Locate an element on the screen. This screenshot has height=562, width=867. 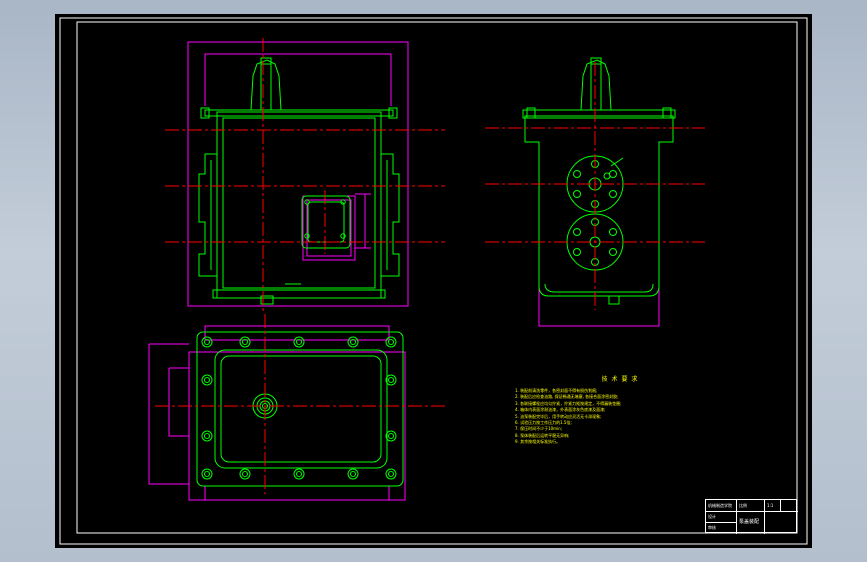
title-block-scale-value: 1:1 is located at coordinates (770, 505).